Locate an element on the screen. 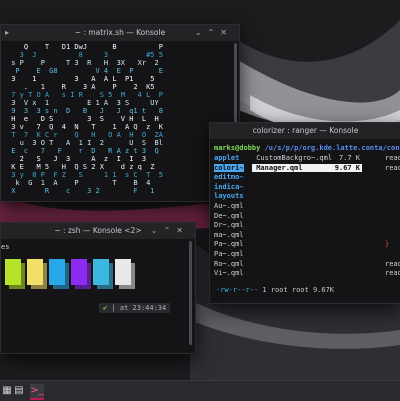  ranger-entry: ma~.qml is located at coordinates (229, 235).